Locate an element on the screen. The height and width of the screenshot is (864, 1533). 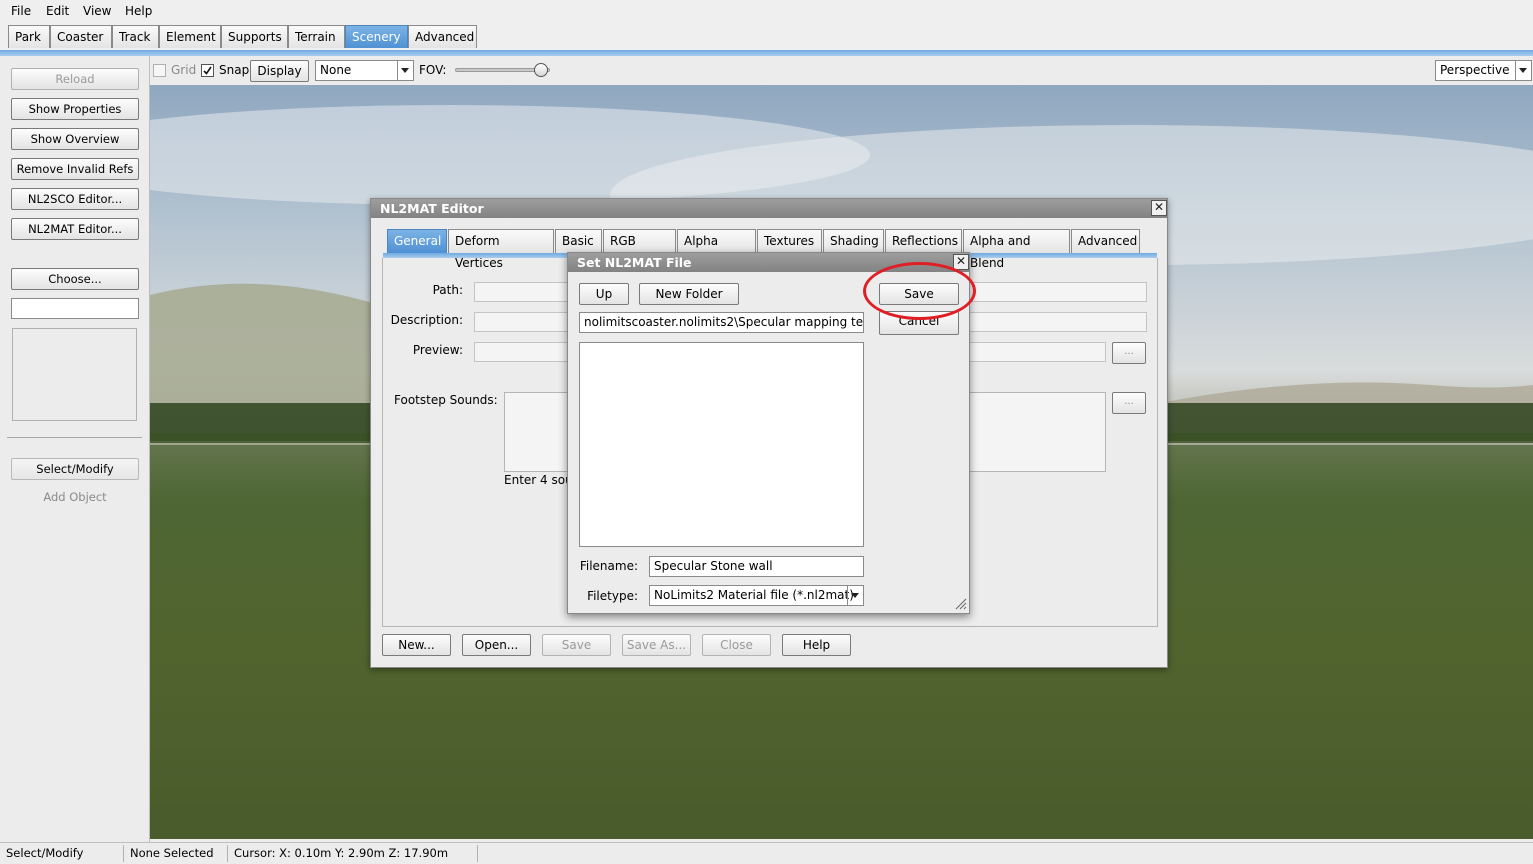
view-mode-value: Perspective is located at coordinates (1475, 70).